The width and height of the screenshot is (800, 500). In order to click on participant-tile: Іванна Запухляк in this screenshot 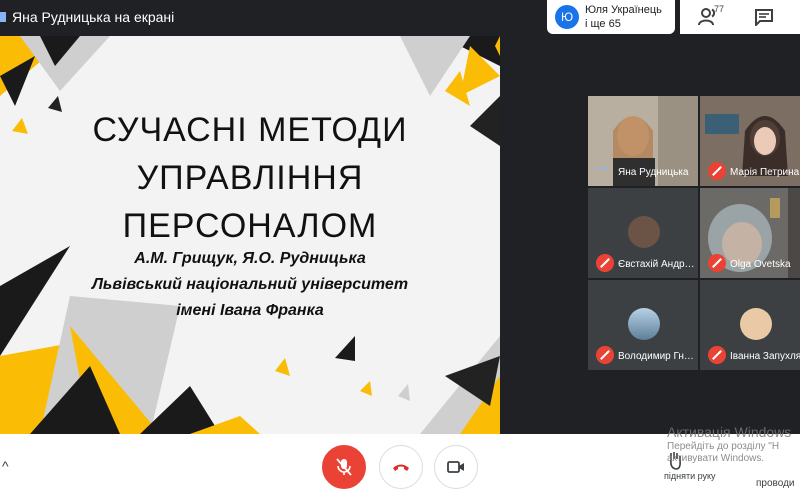, I will do `click(750, 325)`.